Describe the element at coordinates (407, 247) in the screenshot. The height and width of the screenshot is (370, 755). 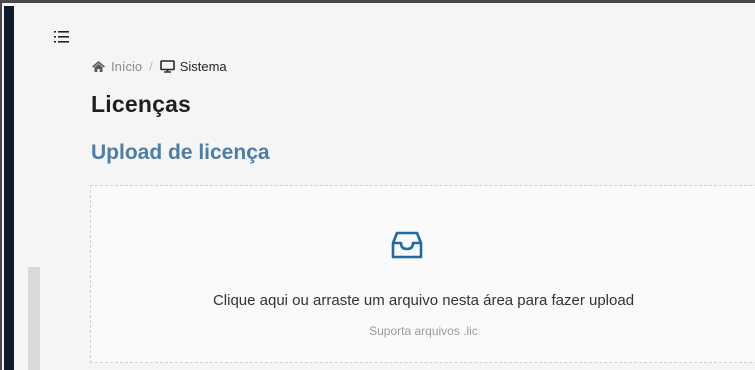
I see `inbox-icon` at that location.